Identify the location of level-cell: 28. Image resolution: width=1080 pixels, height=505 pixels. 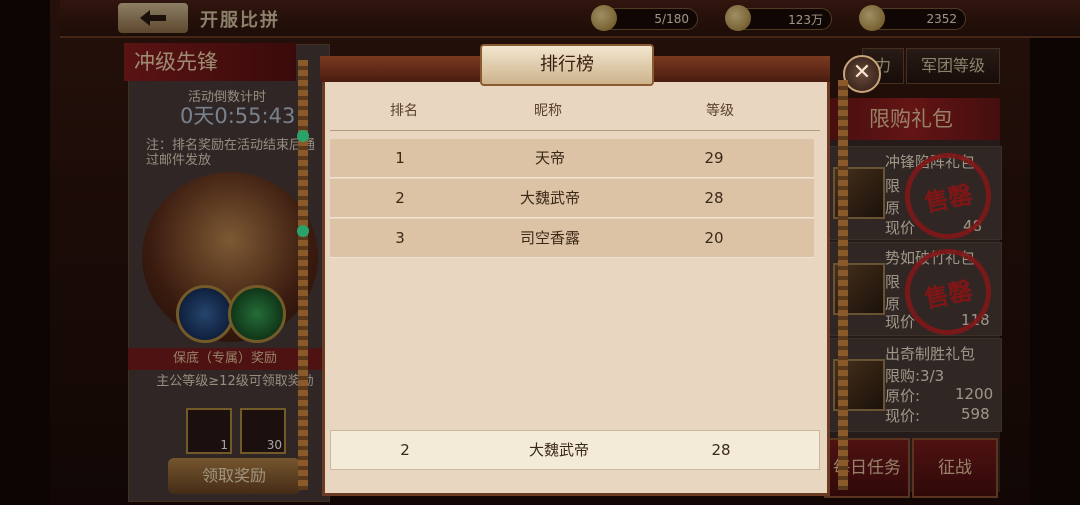
(714, 198).